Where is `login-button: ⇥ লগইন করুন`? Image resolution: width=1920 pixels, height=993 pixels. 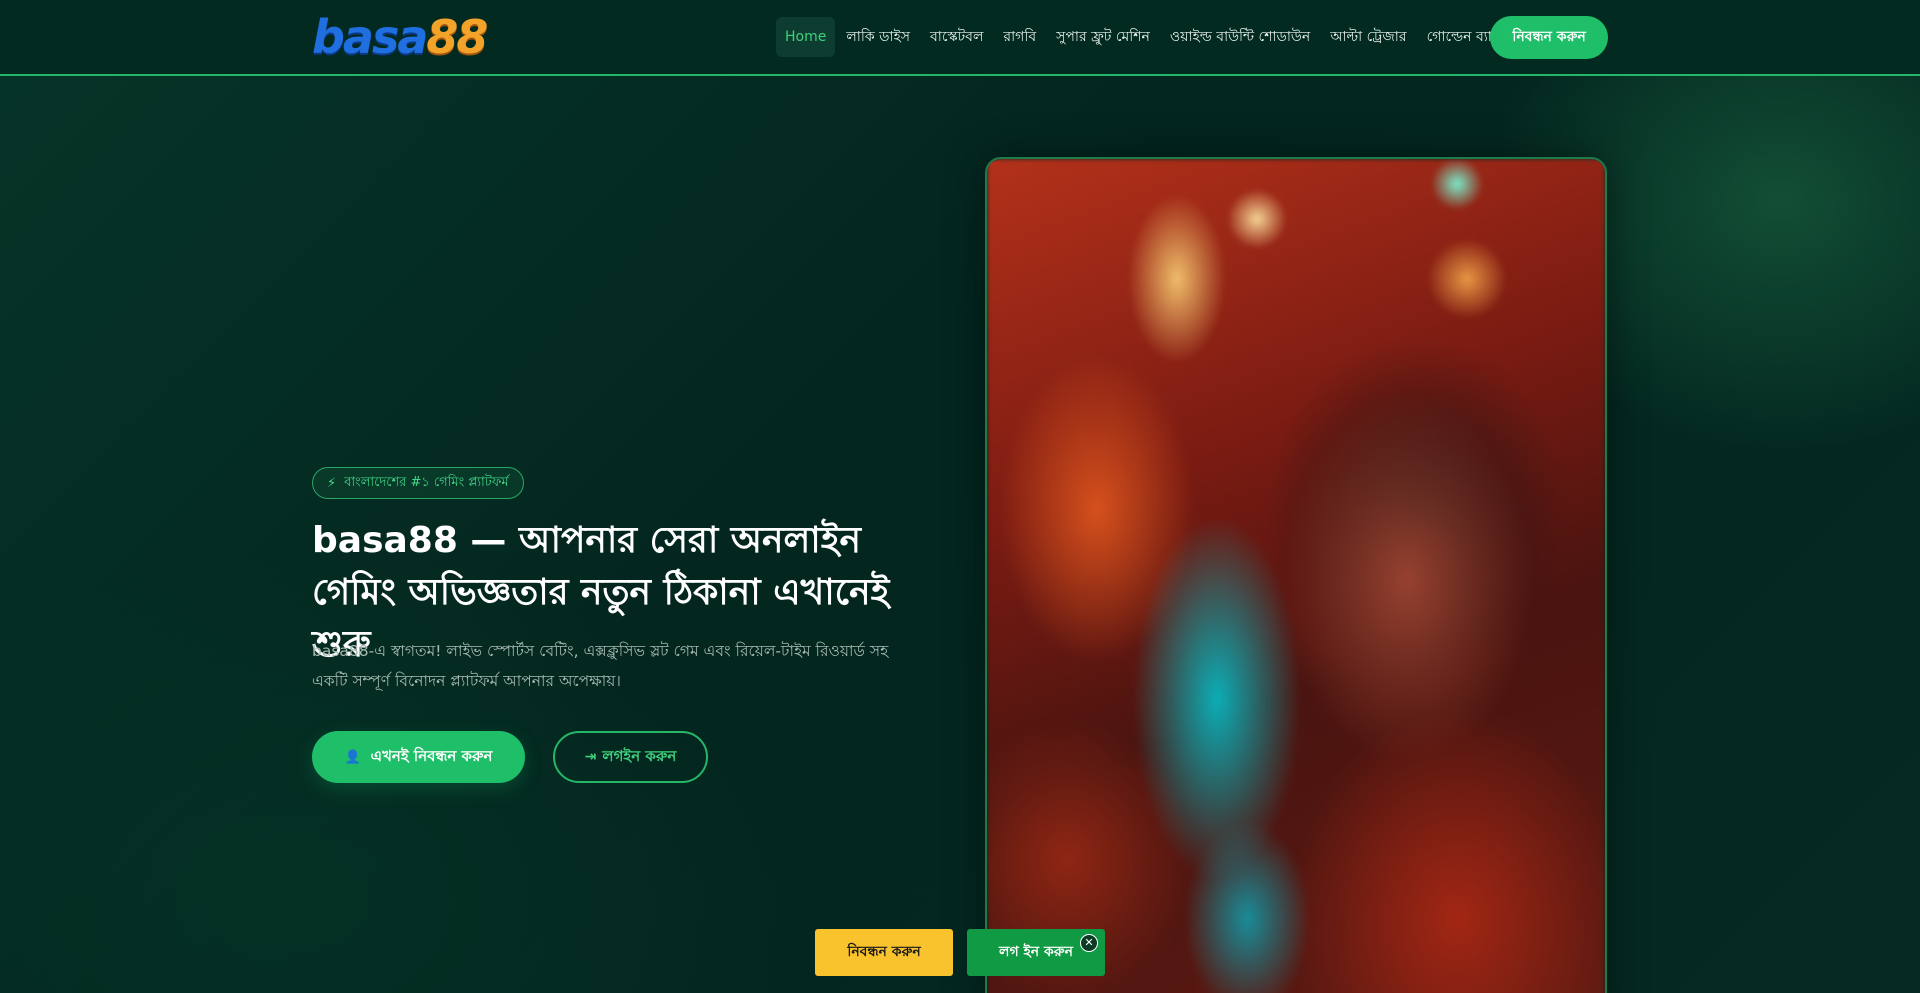 login-button: ⇥ লগইন করুন is located at coordinates (630, 757).